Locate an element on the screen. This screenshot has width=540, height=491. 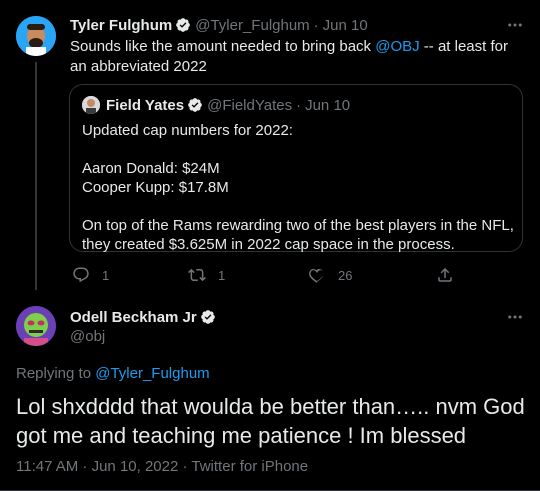
like-count: 26 is located at coordinates (345, 275).